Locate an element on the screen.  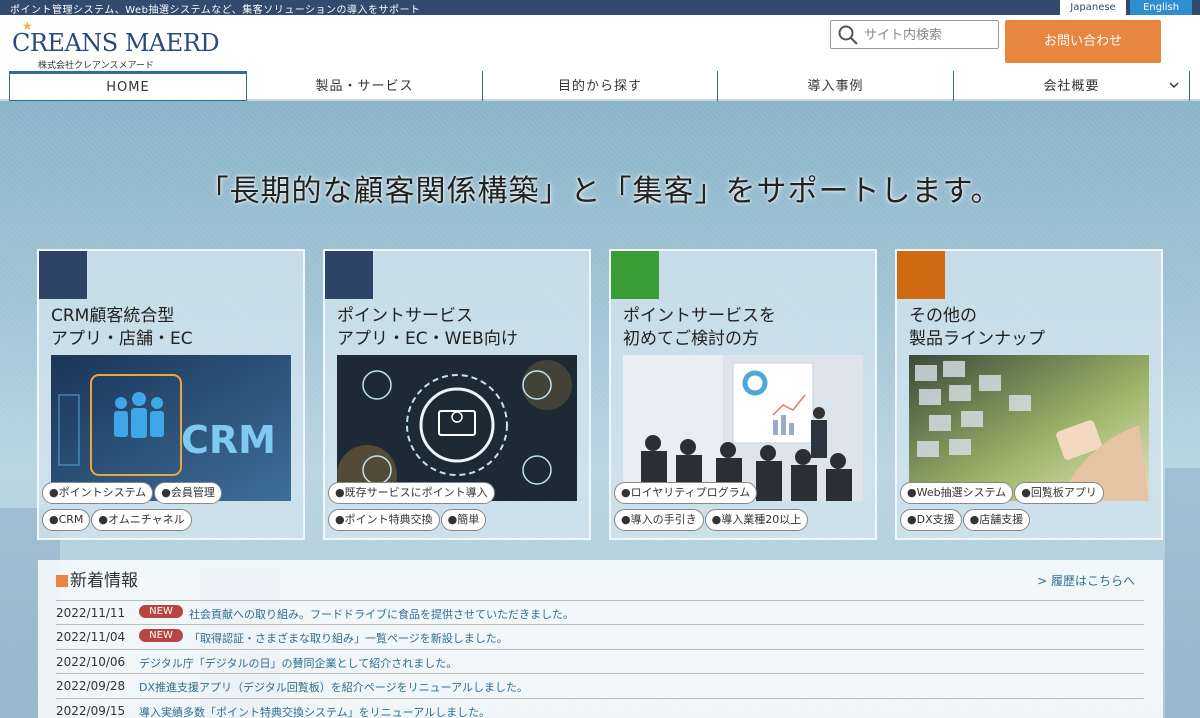
tag: ●店舗支援 is located at coordinates (996, 520).